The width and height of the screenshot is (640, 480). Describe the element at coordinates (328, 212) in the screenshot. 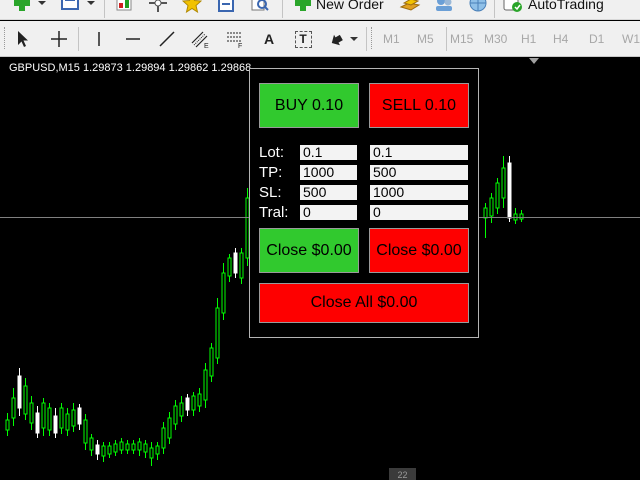

I see `buy-tral-field: 0` at that location.